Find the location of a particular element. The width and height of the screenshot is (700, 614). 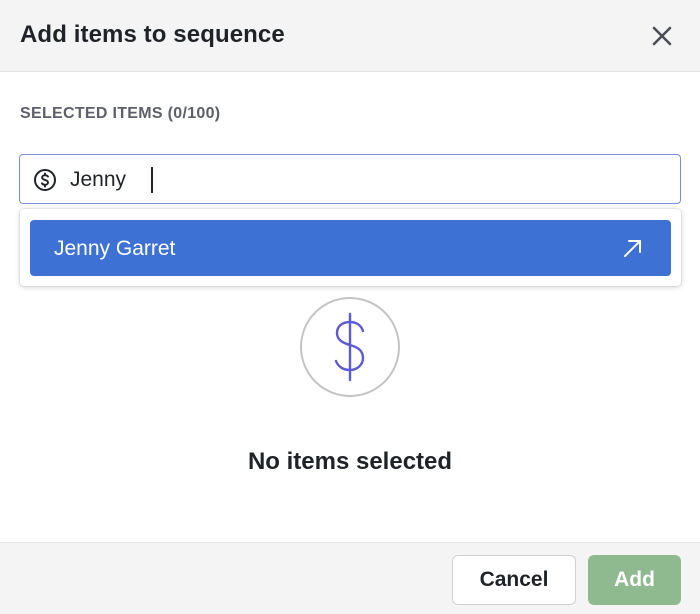

dollar-icon is located at coordinates (349, 347).